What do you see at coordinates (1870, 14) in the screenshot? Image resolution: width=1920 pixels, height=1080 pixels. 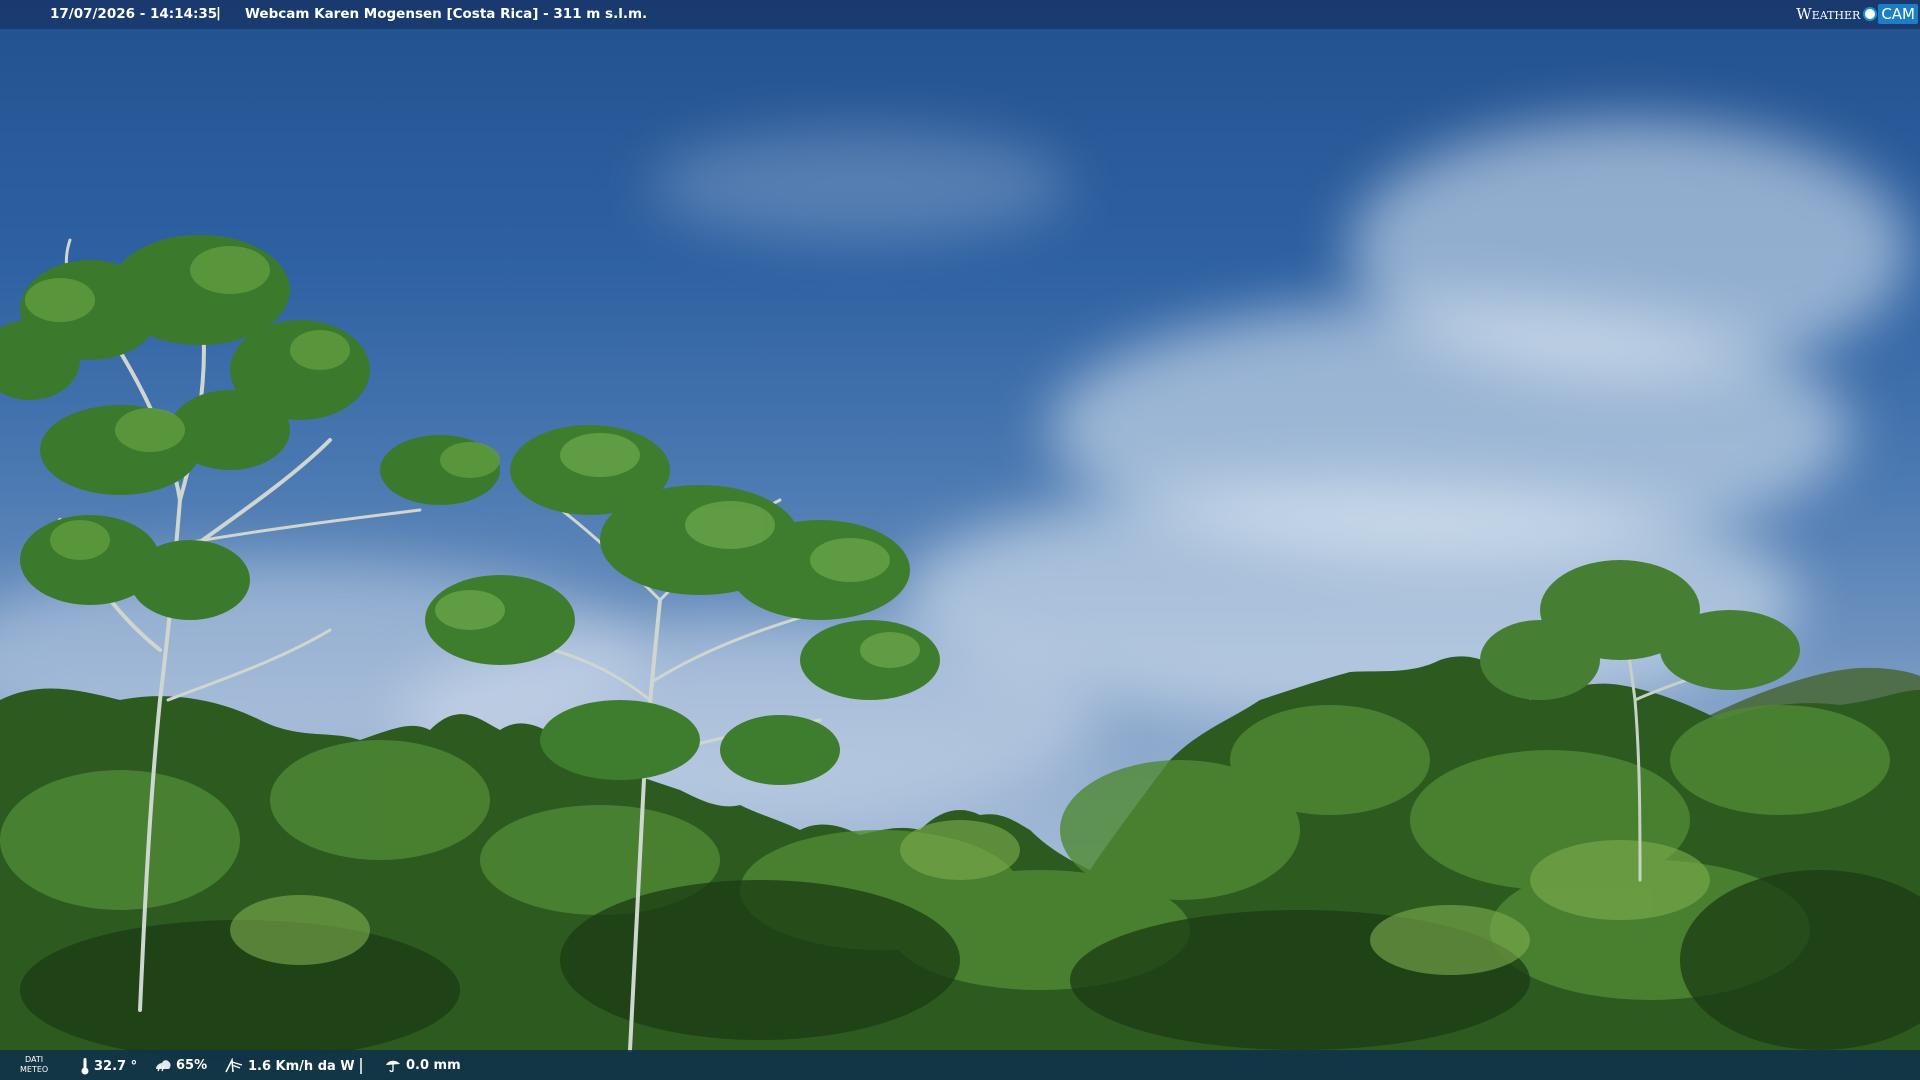 I see `logo-dot-icon` at bounding box center [1870, 14].